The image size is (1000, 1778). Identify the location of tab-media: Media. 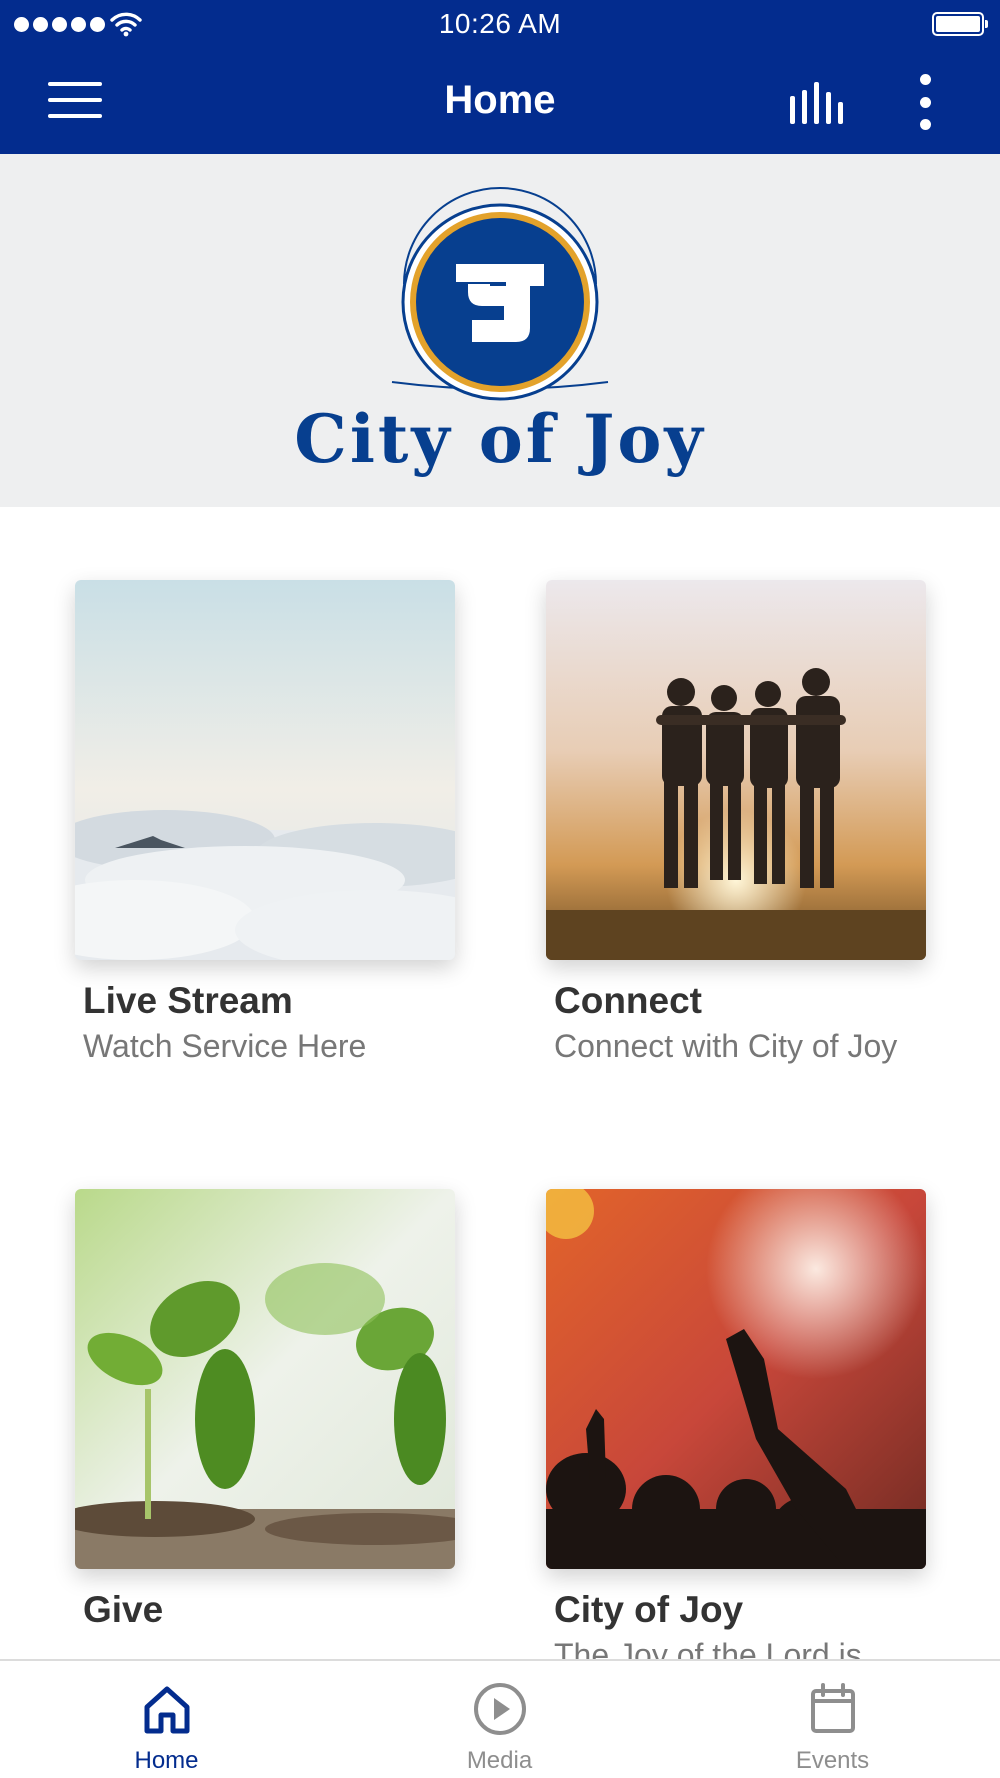
(499, 1719).